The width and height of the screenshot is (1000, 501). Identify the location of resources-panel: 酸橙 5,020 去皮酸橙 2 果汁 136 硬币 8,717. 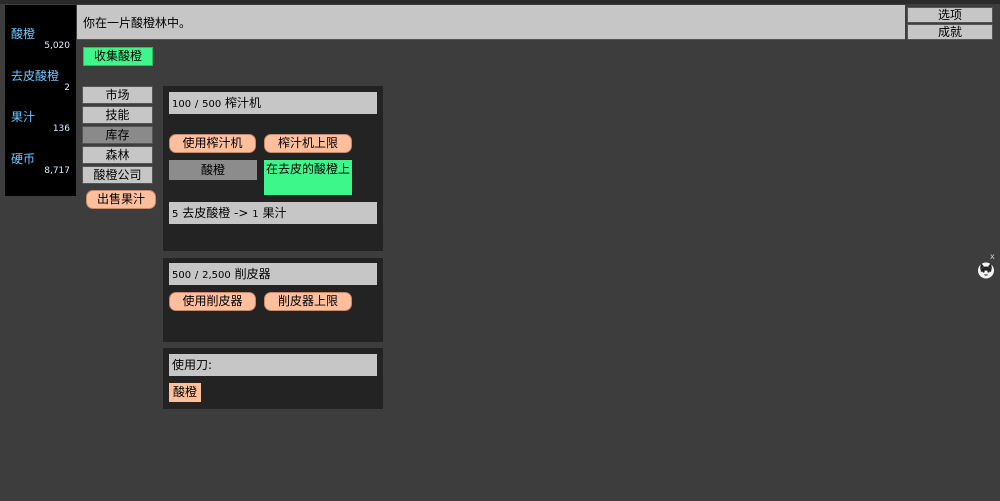
(40, 100).